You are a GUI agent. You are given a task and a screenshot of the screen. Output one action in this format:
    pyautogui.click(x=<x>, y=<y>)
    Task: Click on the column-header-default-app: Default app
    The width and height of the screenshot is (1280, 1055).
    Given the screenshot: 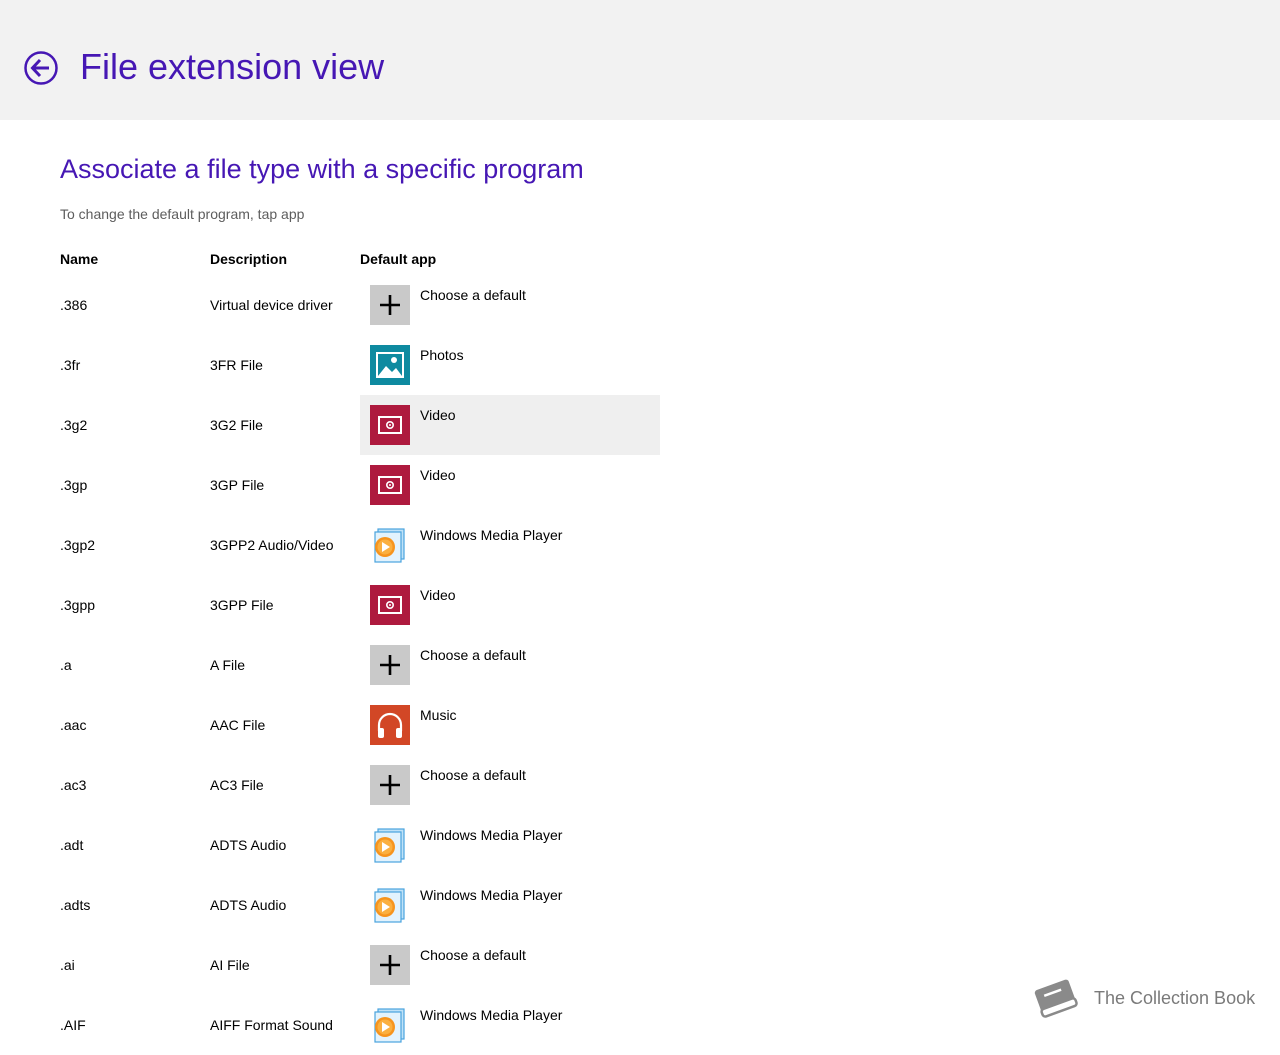 What is the action you would take?
    pyautogui.click(x=398, y=259)
    